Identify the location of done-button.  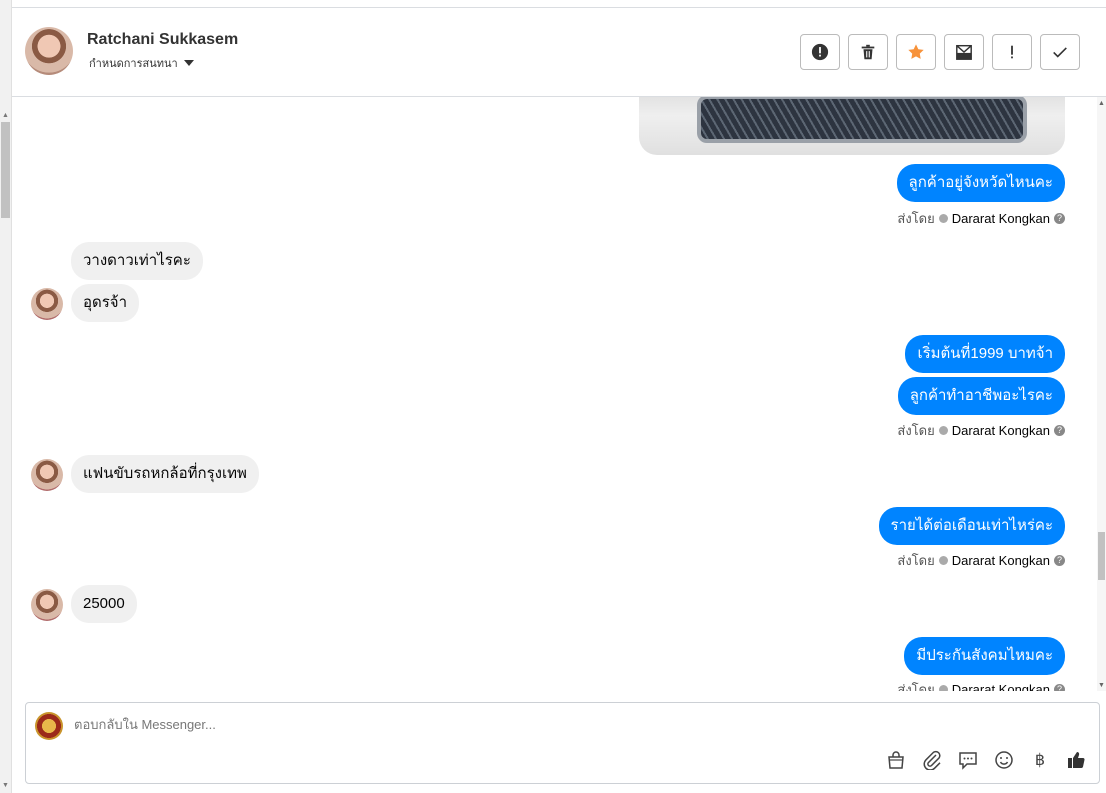
(1060, 52).